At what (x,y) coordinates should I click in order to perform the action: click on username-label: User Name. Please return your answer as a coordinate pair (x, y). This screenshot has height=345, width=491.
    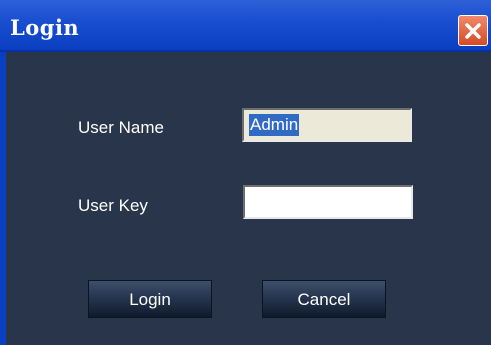
    Looking at the image, I should click on (121, 127).